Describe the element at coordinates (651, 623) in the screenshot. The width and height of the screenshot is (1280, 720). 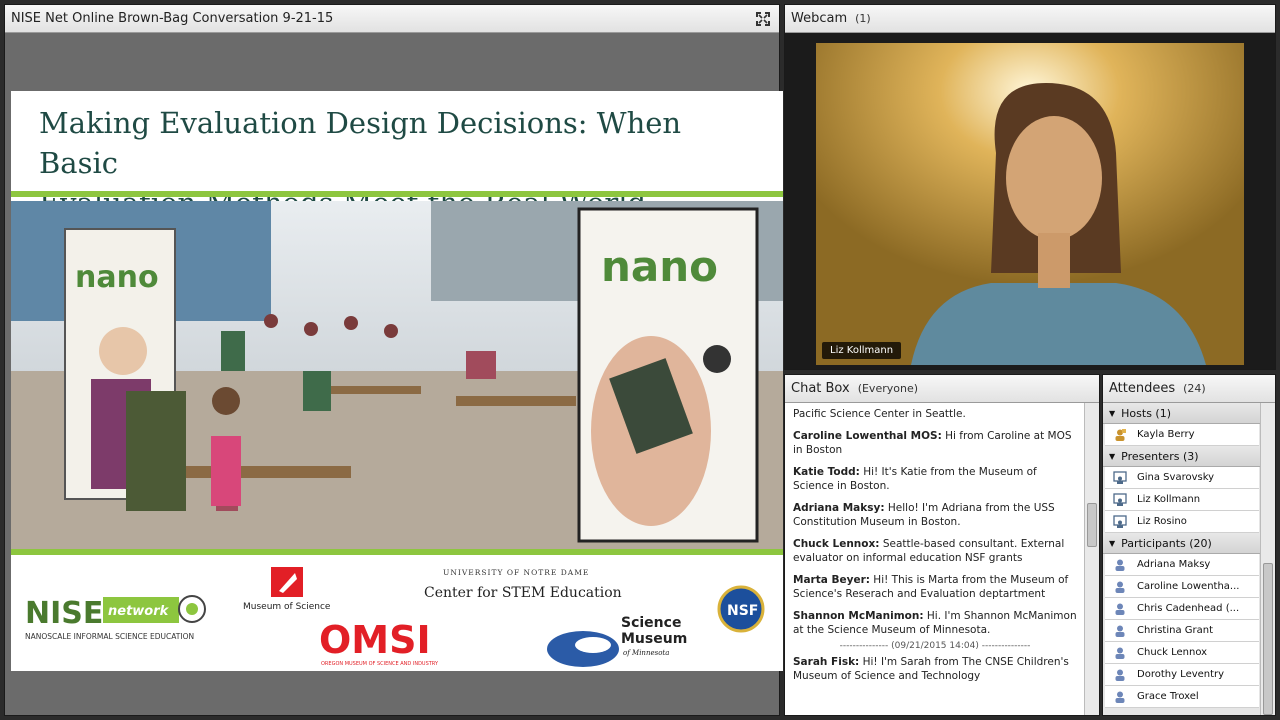
I see `smm-logo-line-1: Science` at that location.